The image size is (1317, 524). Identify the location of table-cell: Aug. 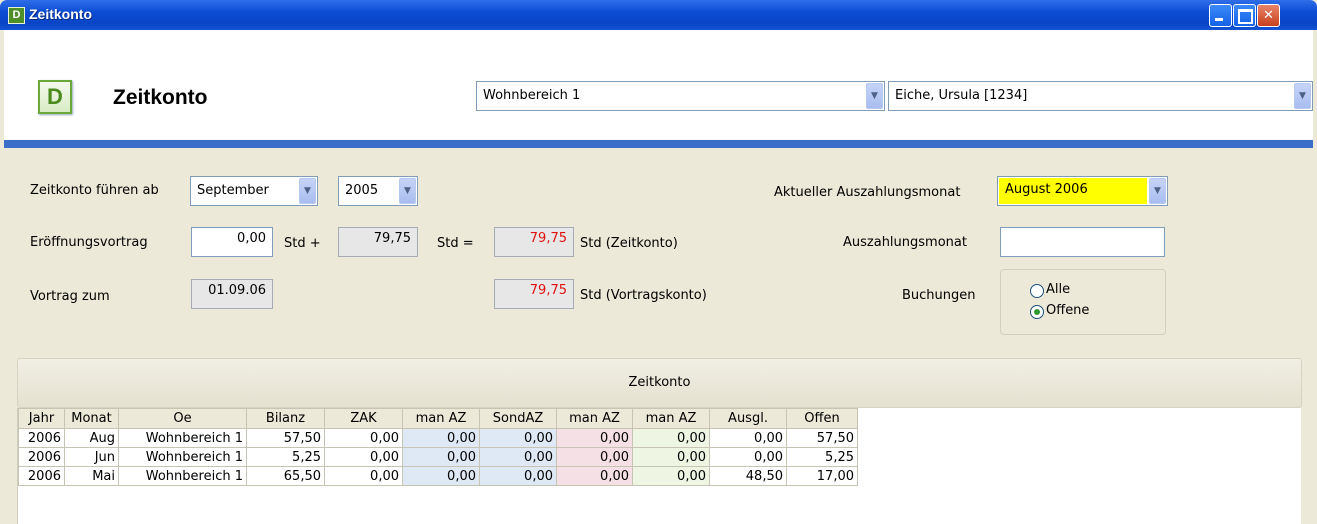
(91, 438).